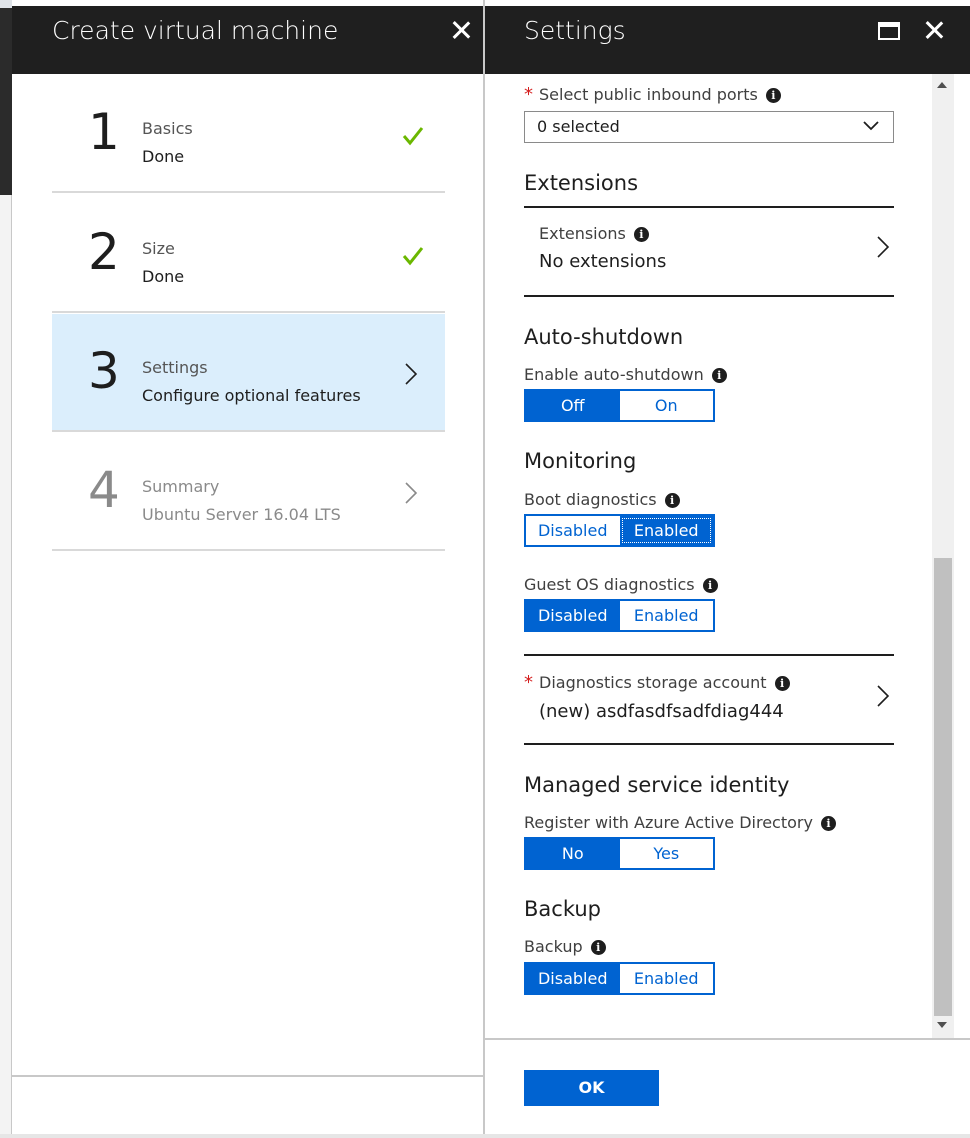  Describe the element at coordinates (195, 30) in the screenshot. I see `blade-title: Create virtual machine` at that location.